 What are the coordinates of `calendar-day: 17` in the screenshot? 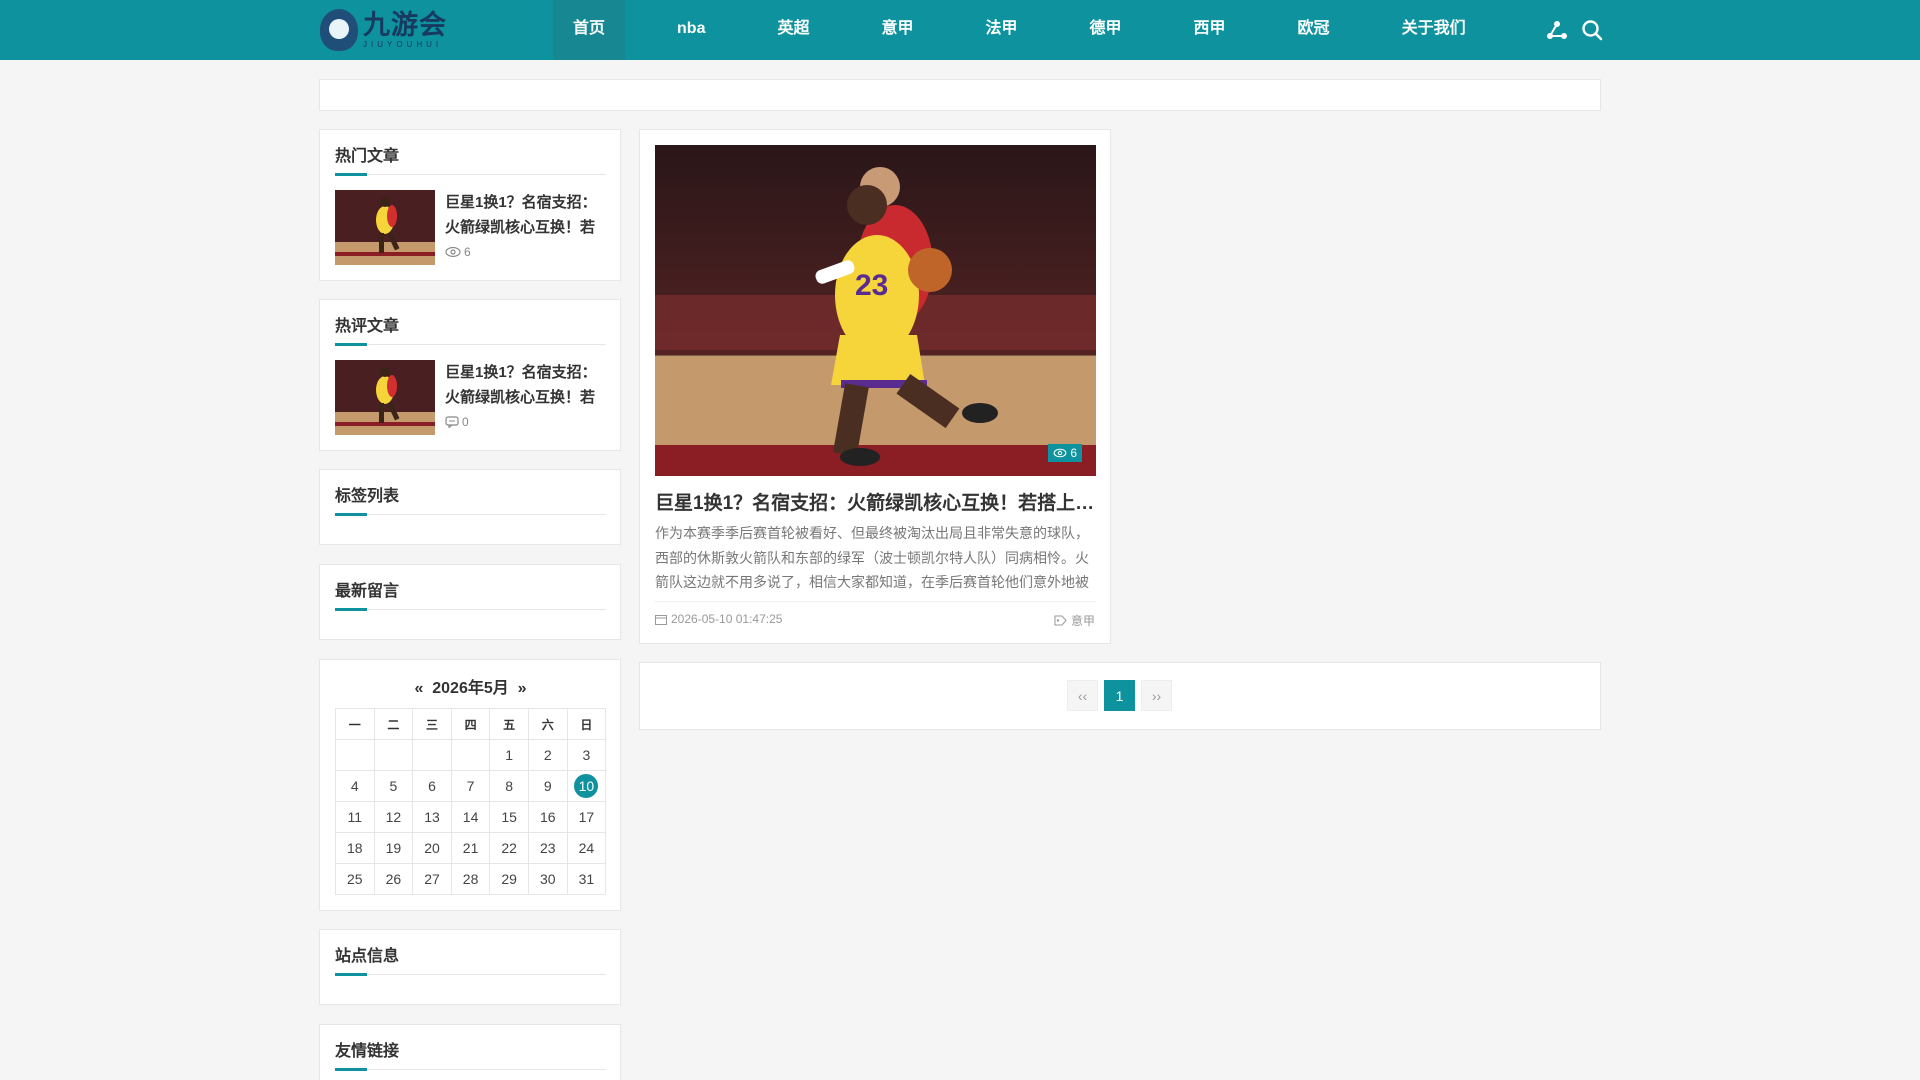 It's located at (586, 817).